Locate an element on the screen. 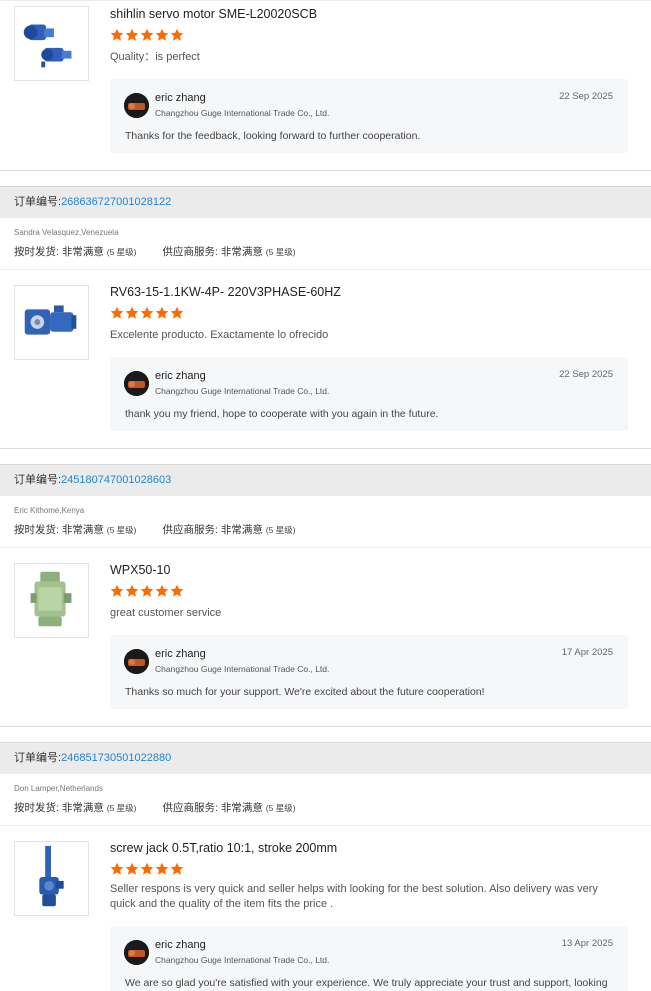 The width and height of the screenshot is (651, 991). blue-screw-jack-image is located at coordinates (51, 878).